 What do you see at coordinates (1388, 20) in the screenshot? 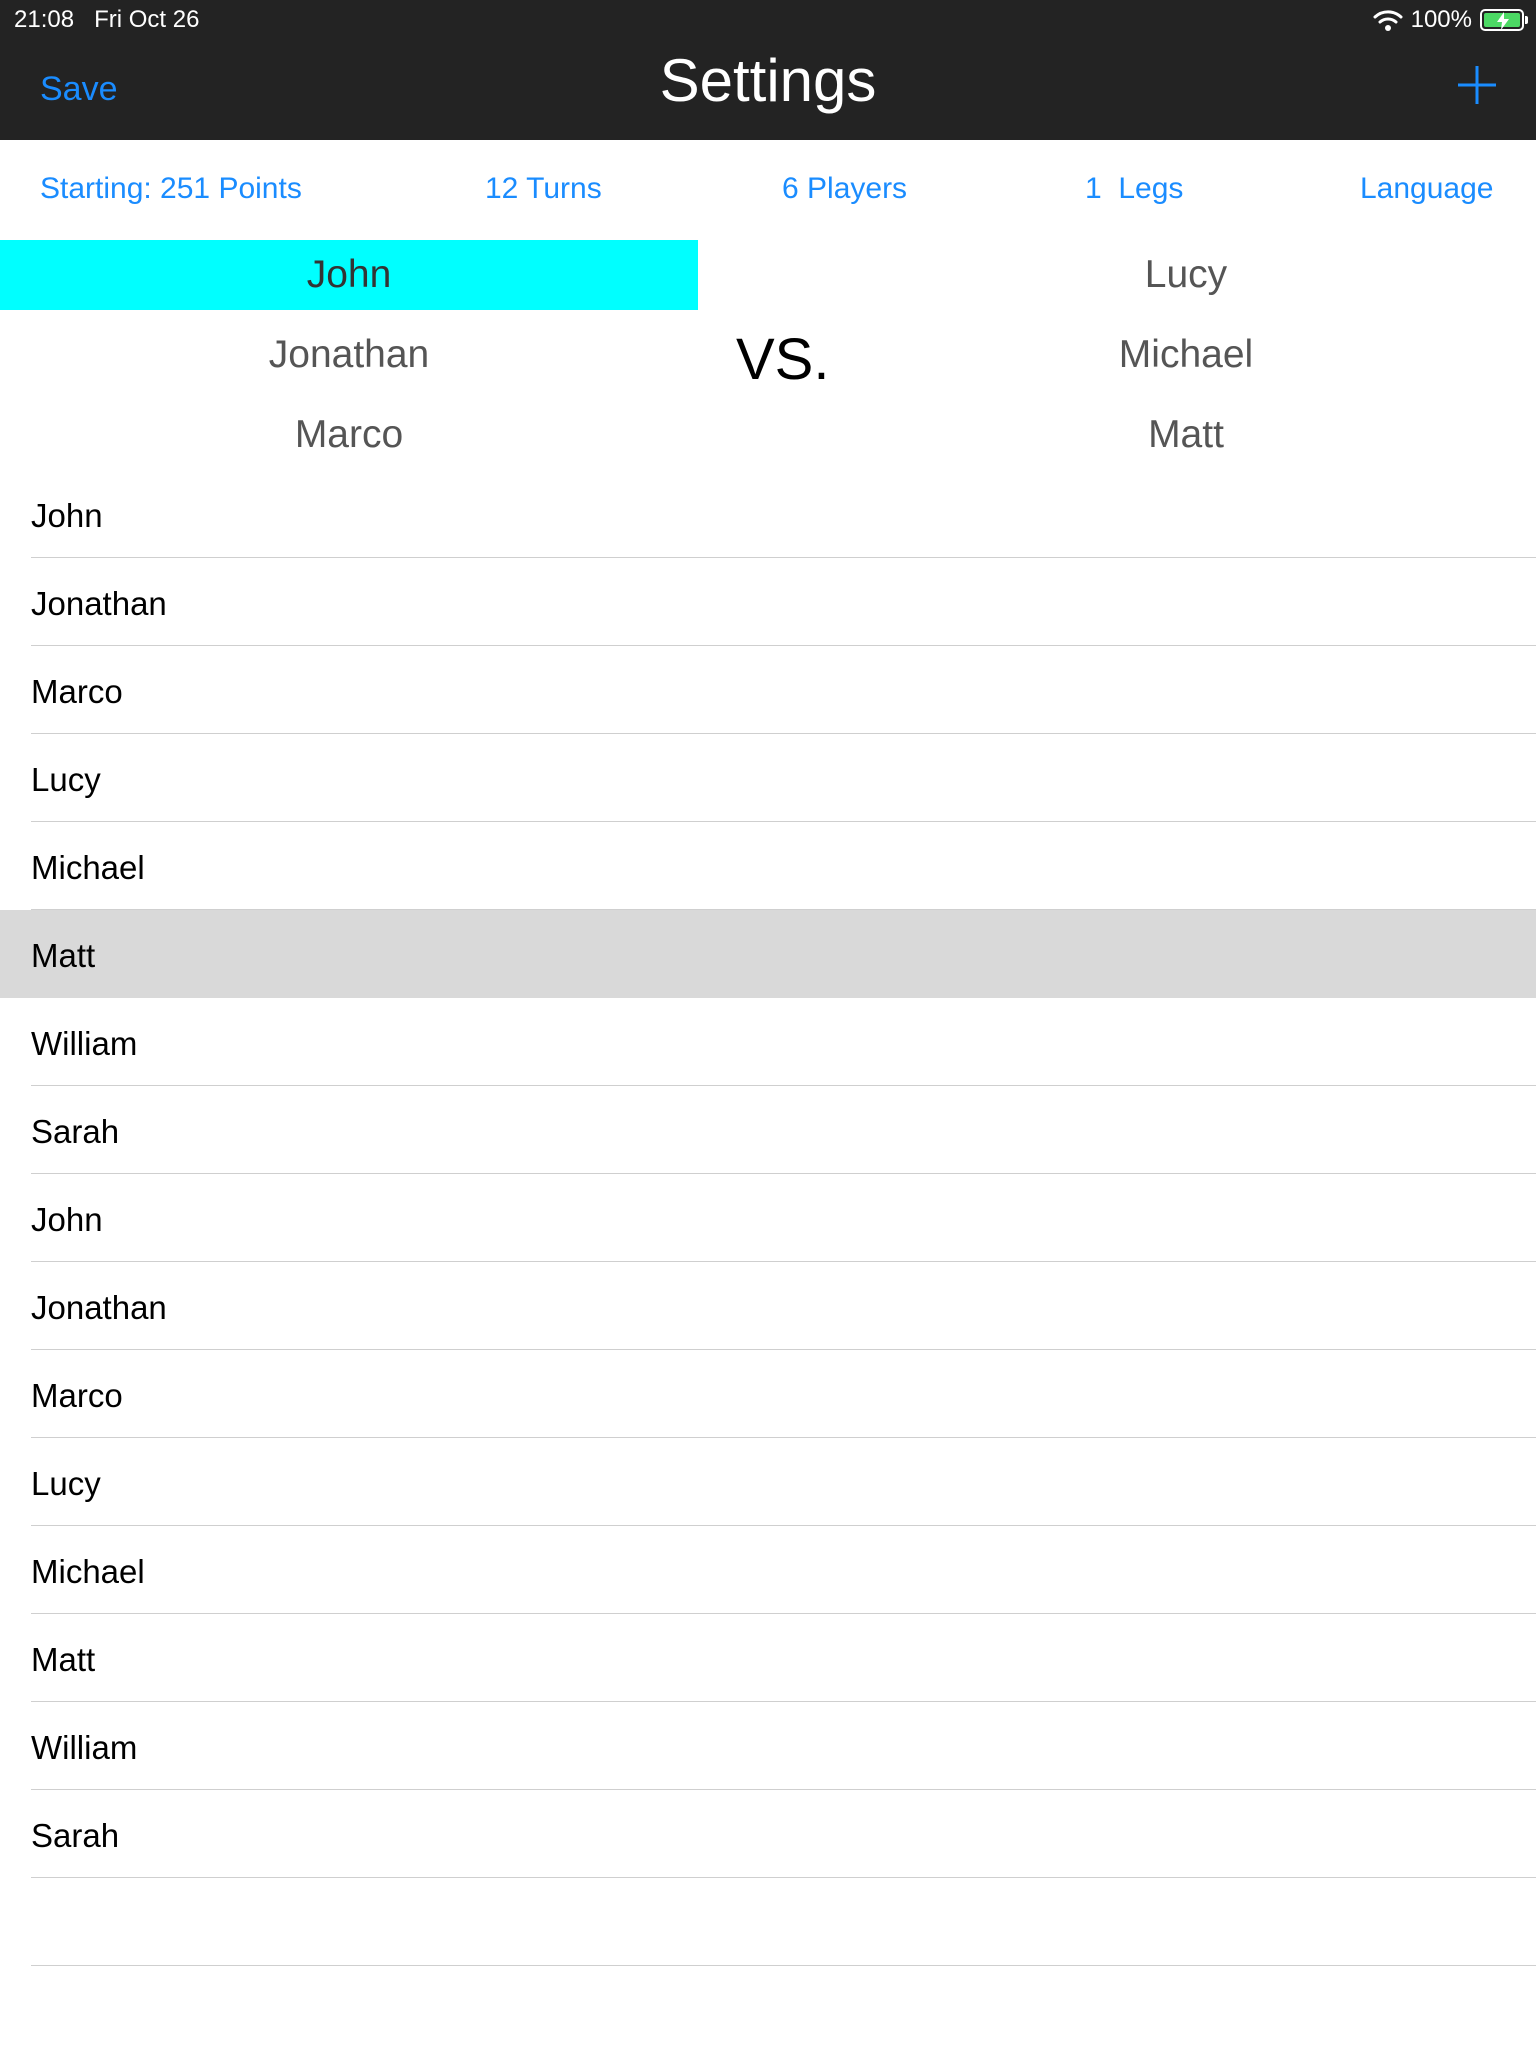
I see `wifi-icon` at bounding box center [1388, 20].